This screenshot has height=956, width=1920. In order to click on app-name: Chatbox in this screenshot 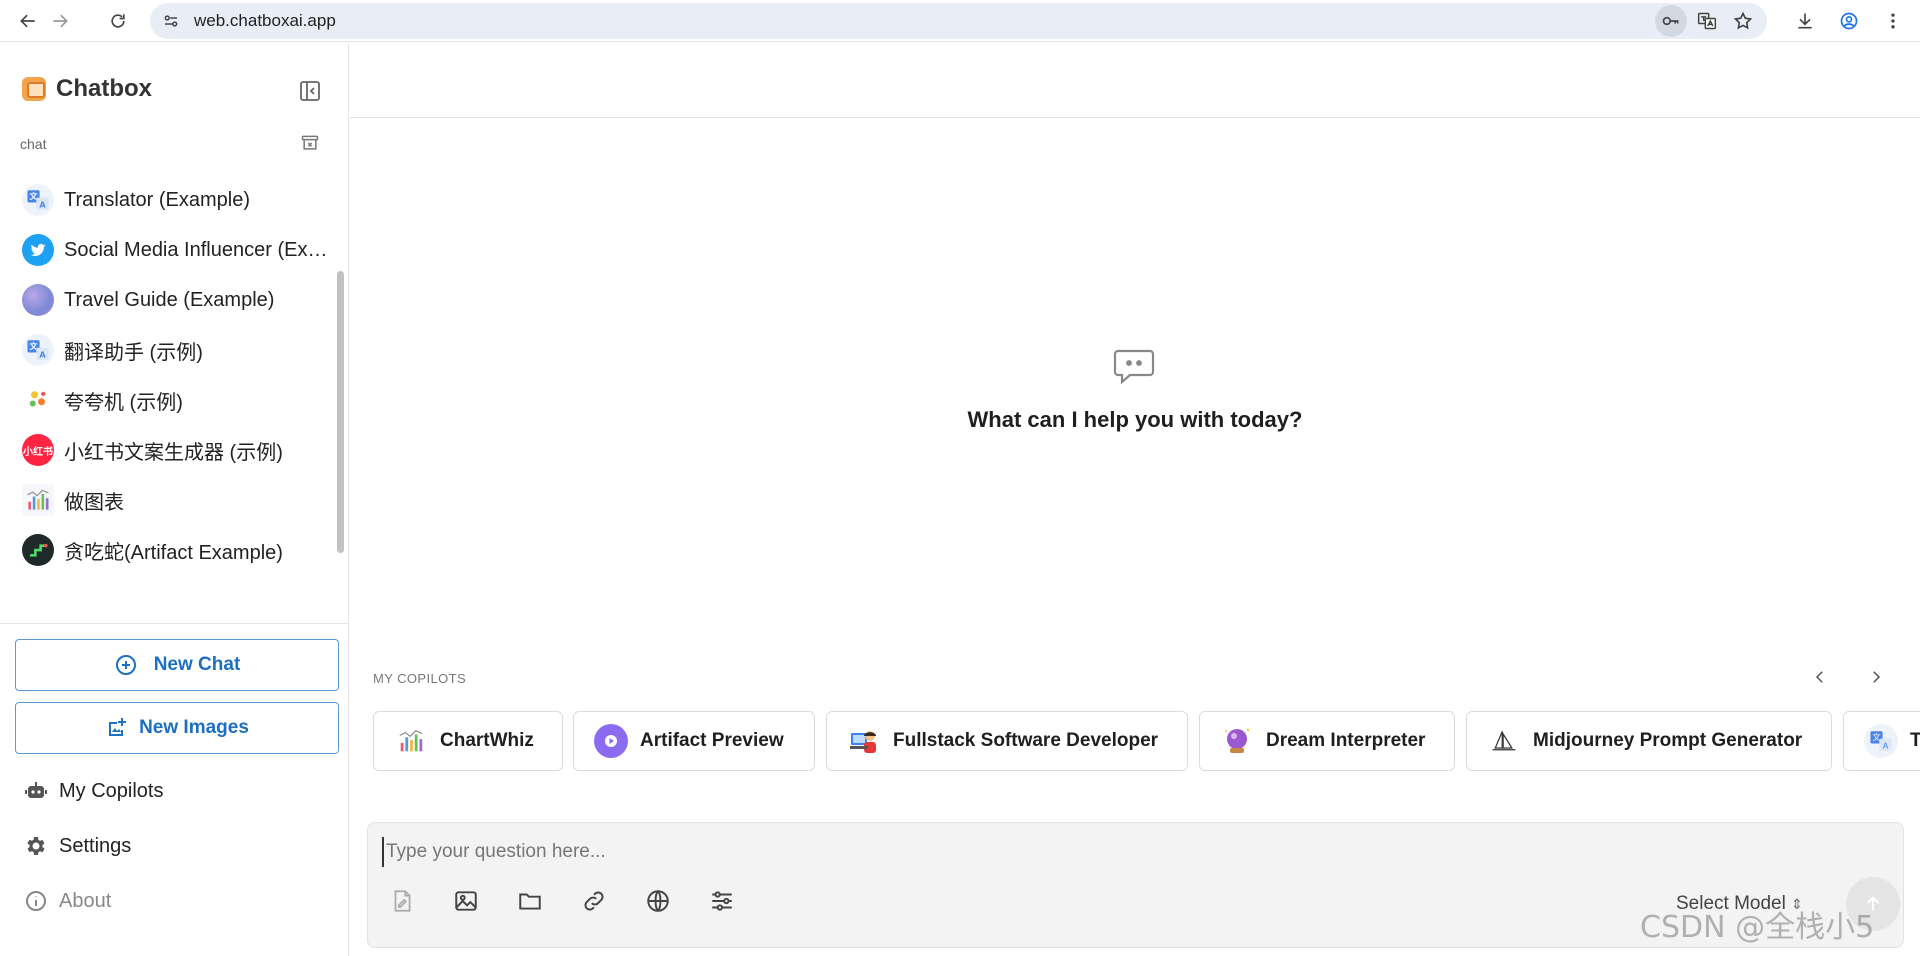, I will do `click(104, 88)`.